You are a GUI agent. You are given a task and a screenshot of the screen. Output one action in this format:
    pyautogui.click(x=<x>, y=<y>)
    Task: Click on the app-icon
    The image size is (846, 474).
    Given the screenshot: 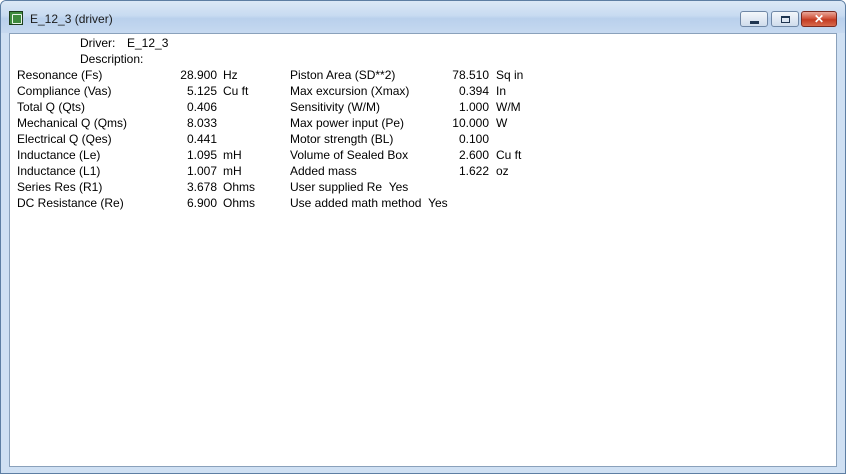 What is the action you would take?
    pyautogui.click(x=16, y=18)
    